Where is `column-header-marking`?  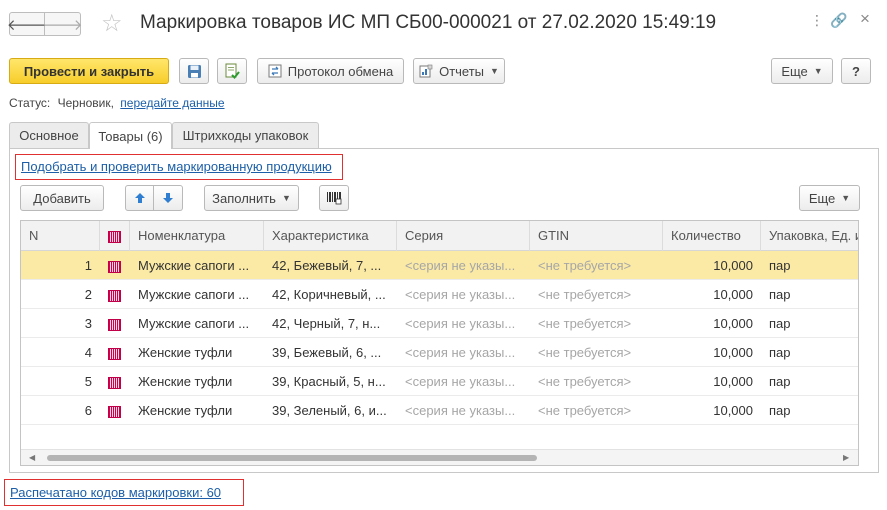
column-header-marking is located at coordinates (115, 236).